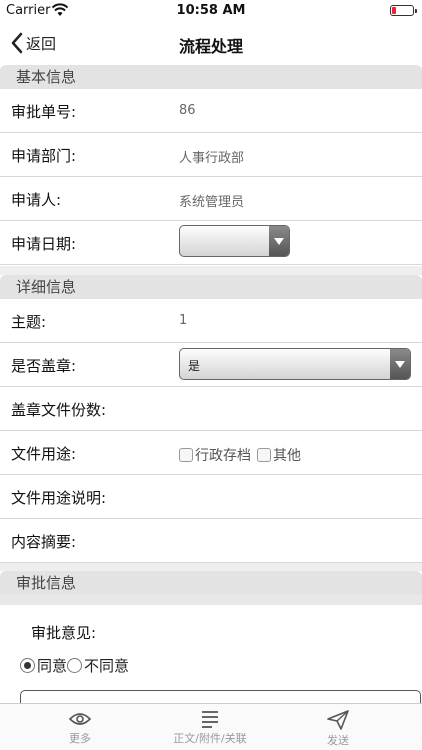 Image resolution: width=422 pixels, height=750 pixels. Describe the element at coordinates (223, 456) in the screenshot. I see `usage-option-archive-label: 行政存档` at that location.